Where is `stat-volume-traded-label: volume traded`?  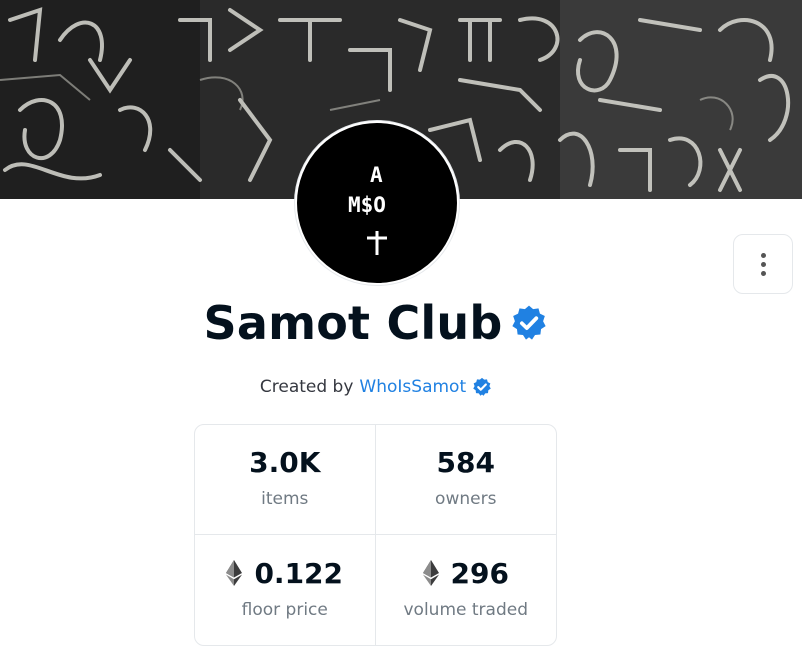 stat-volume-traded-label: volume traded is located at coordinates (466, 609).